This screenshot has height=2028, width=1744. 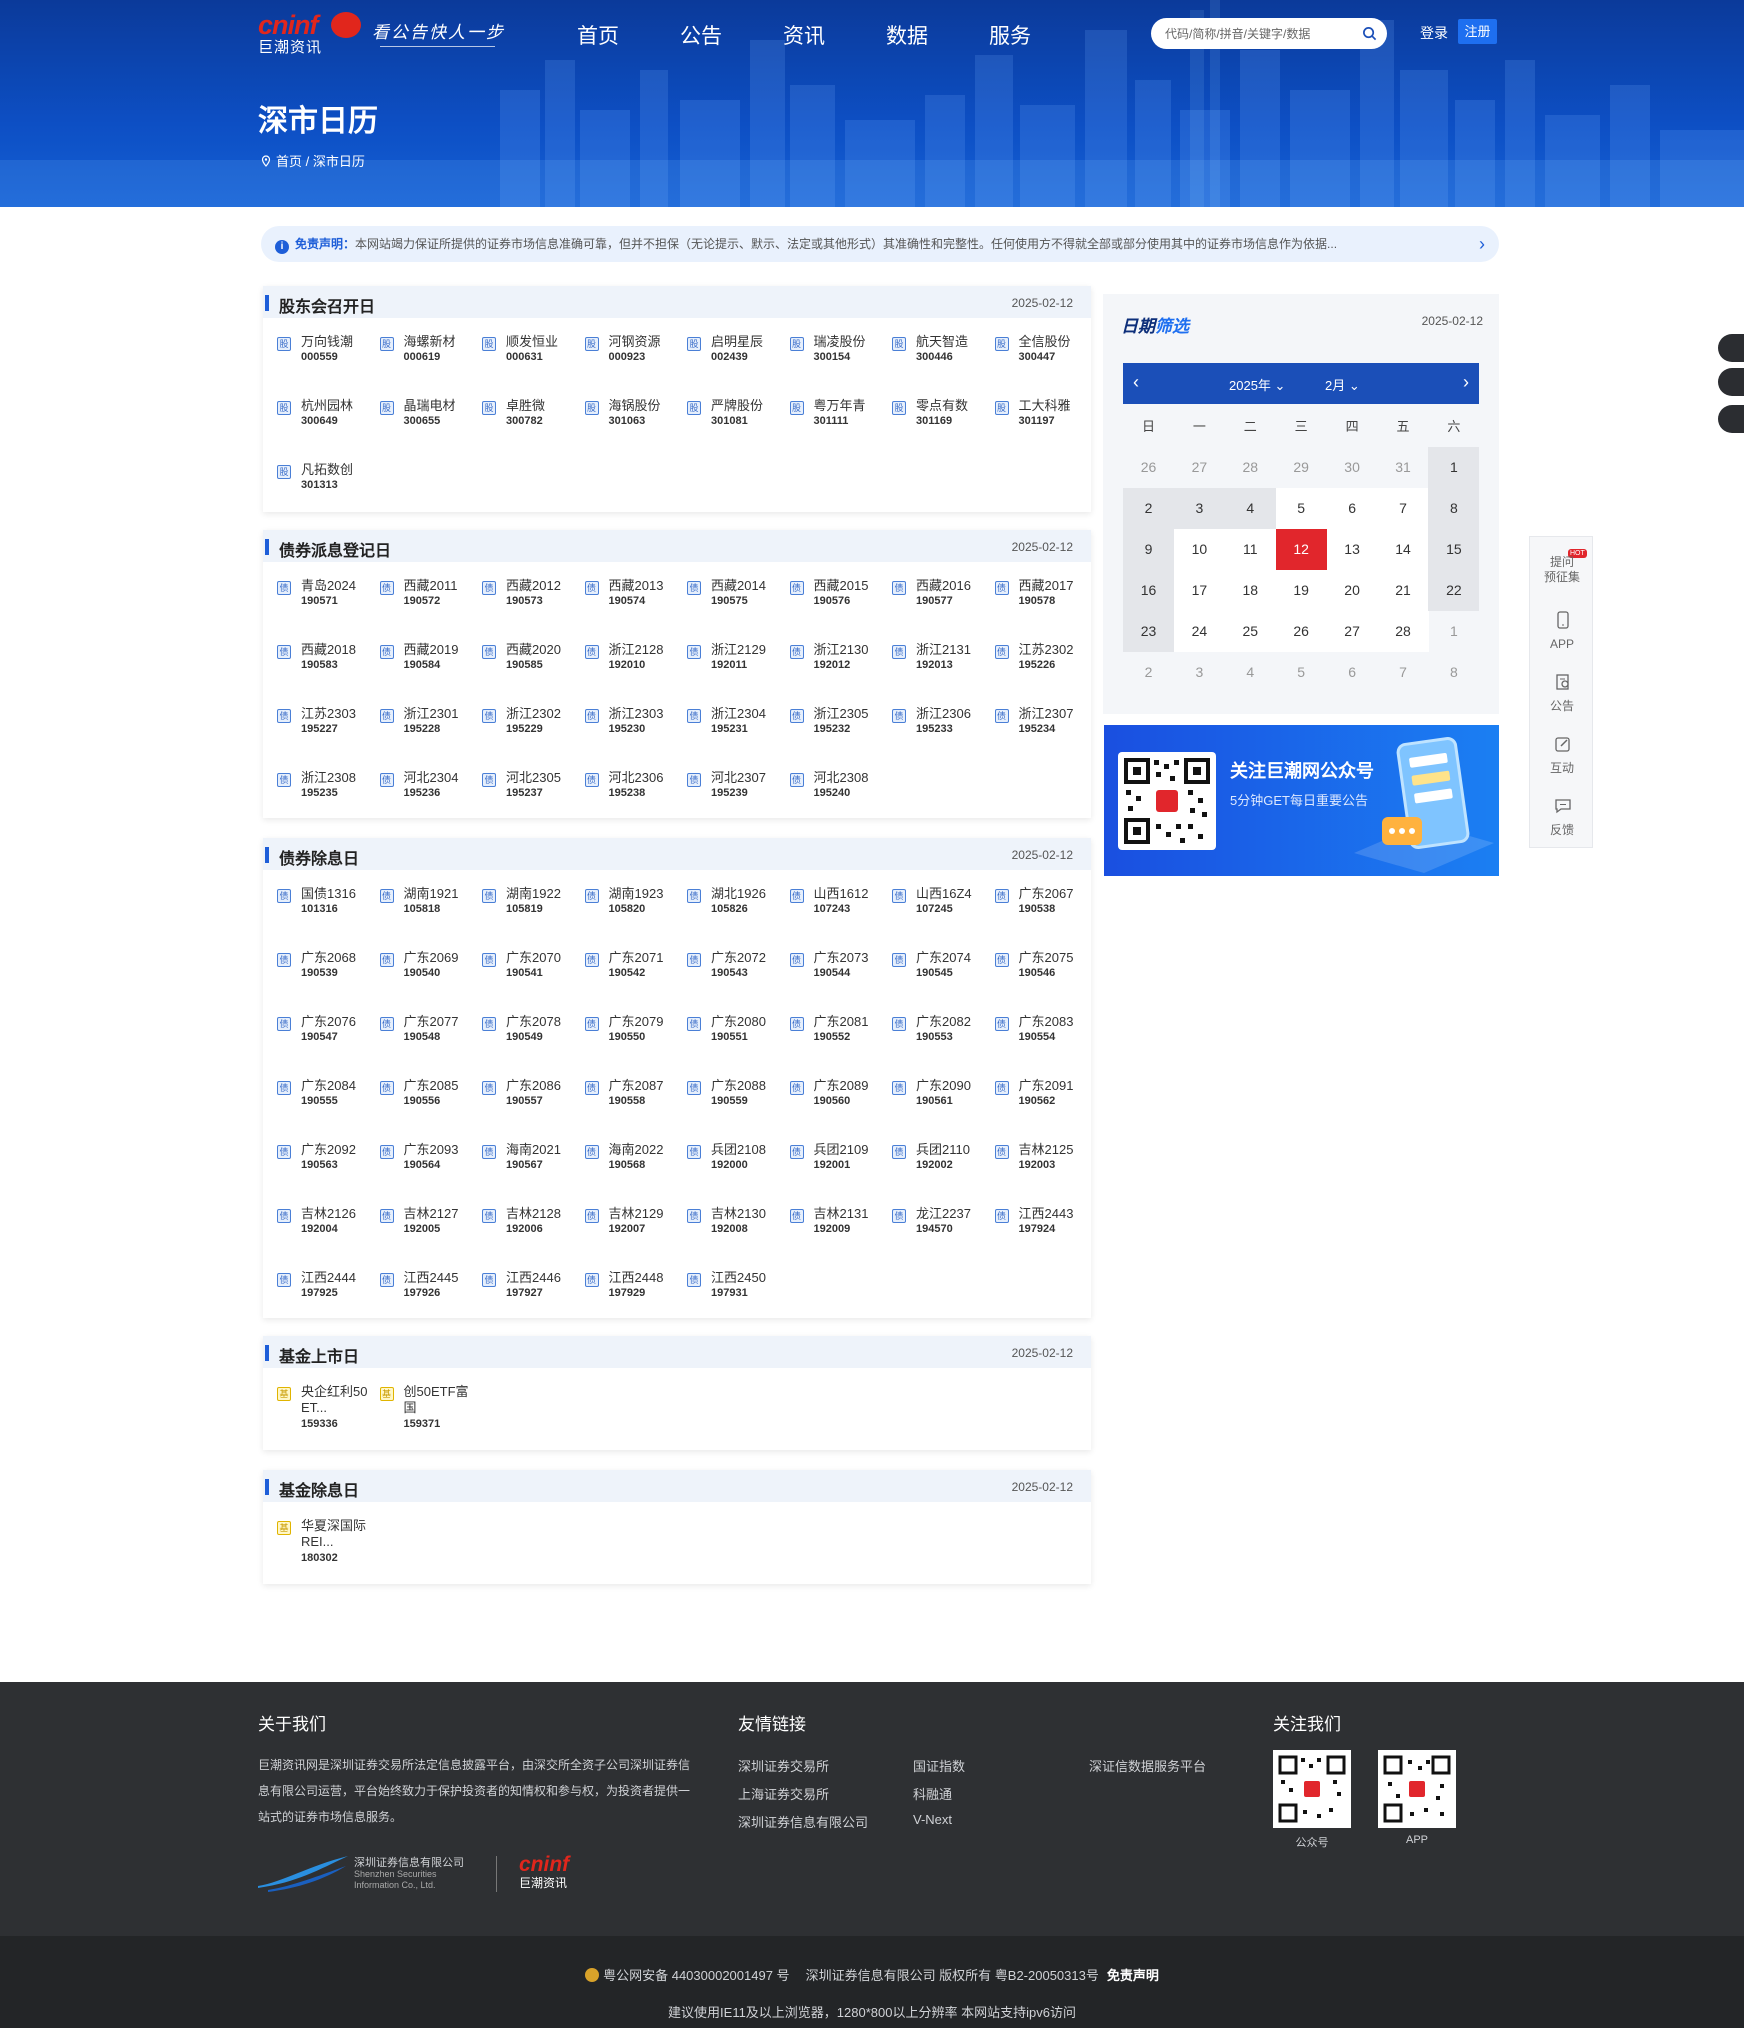 I want to click on security-item: 债河北2307 195239, so click(x=737, y=793).